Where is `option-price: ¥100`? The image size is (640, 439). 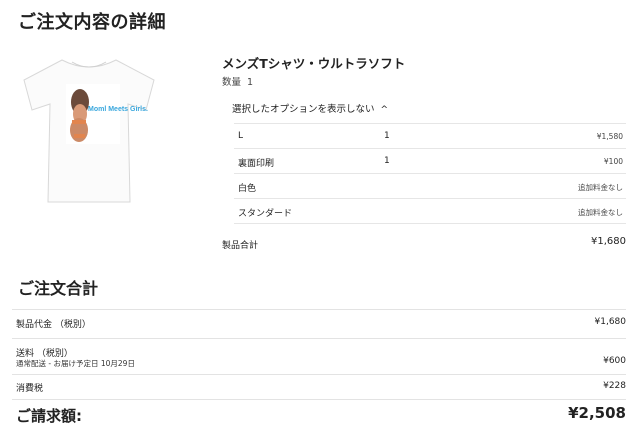 option-price: ¥100 is located at coordinates (613, 161).